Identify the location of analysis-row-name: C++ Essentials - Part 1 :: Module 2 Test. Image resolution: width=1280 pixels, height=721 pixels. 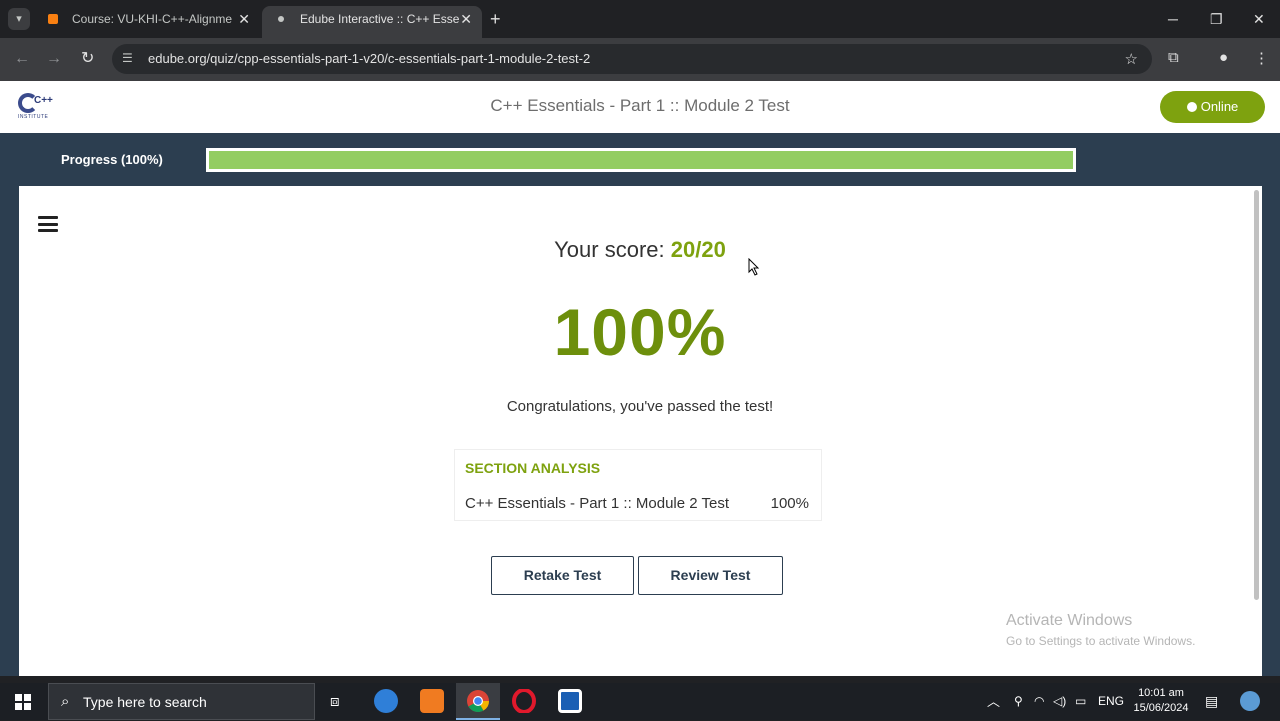
(597, 503).